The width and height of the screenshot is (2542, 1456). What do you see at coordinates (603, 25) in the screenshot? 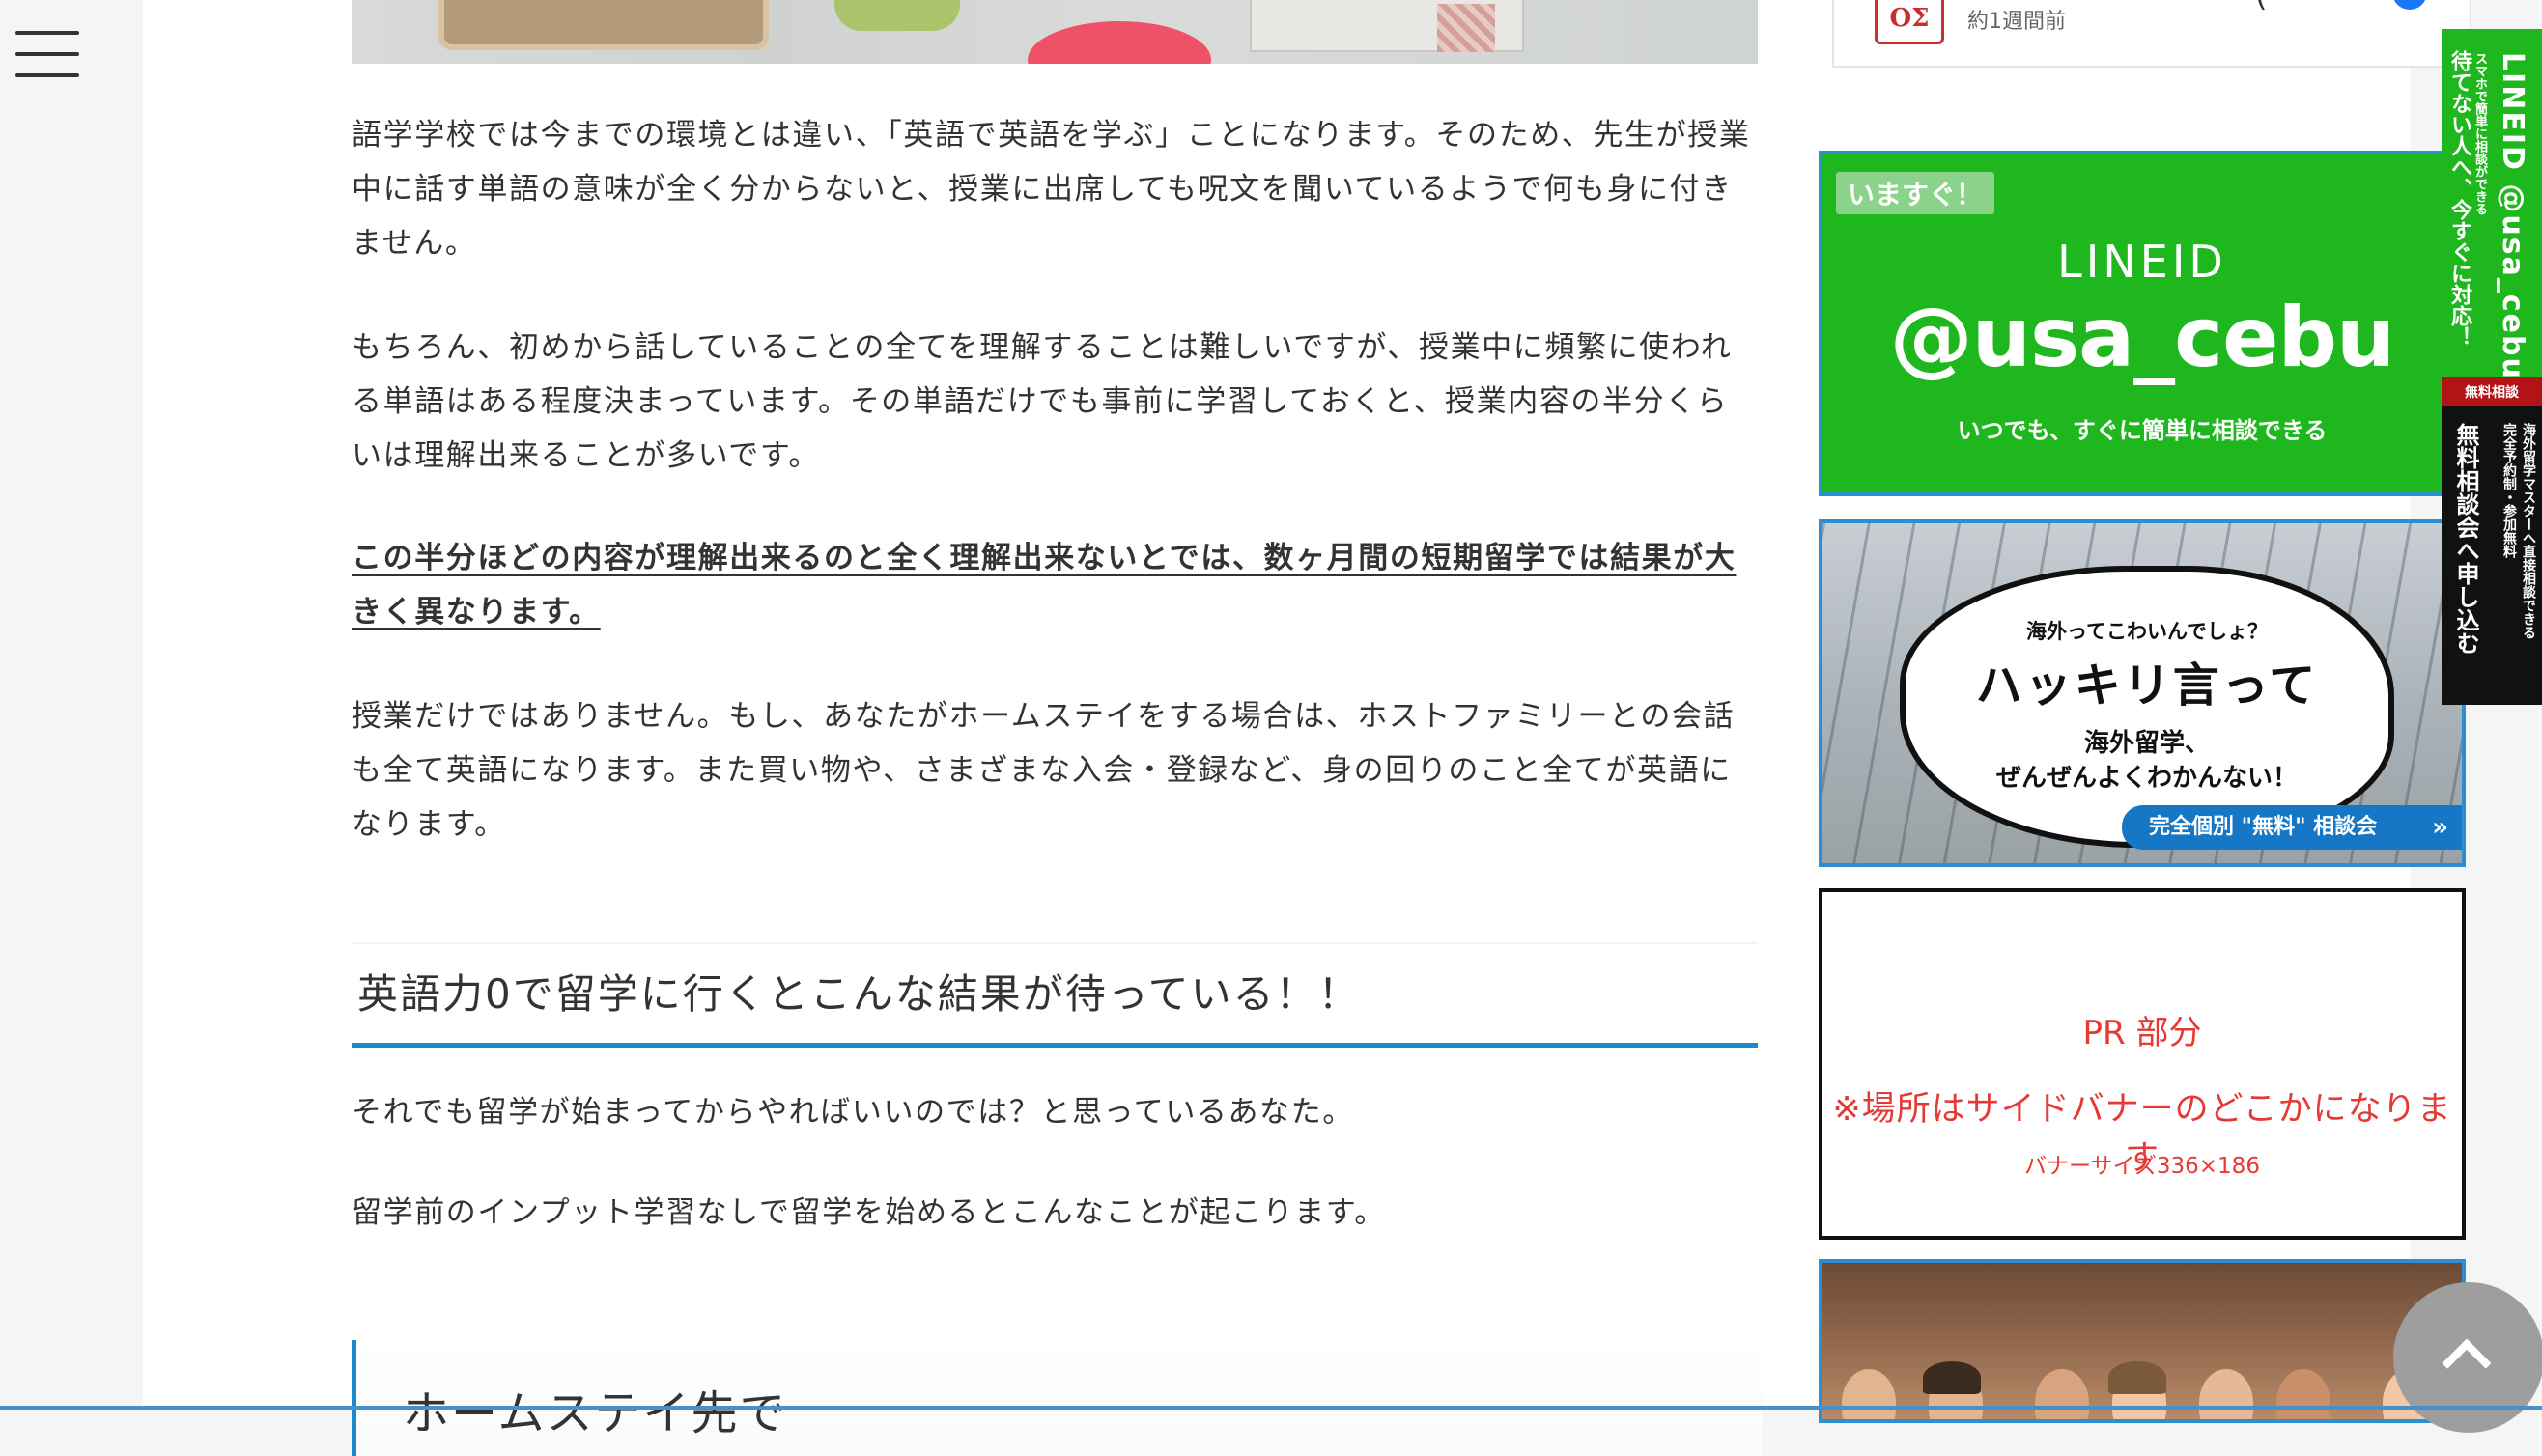
I see `image-phone` at bounding box center [603, 25].